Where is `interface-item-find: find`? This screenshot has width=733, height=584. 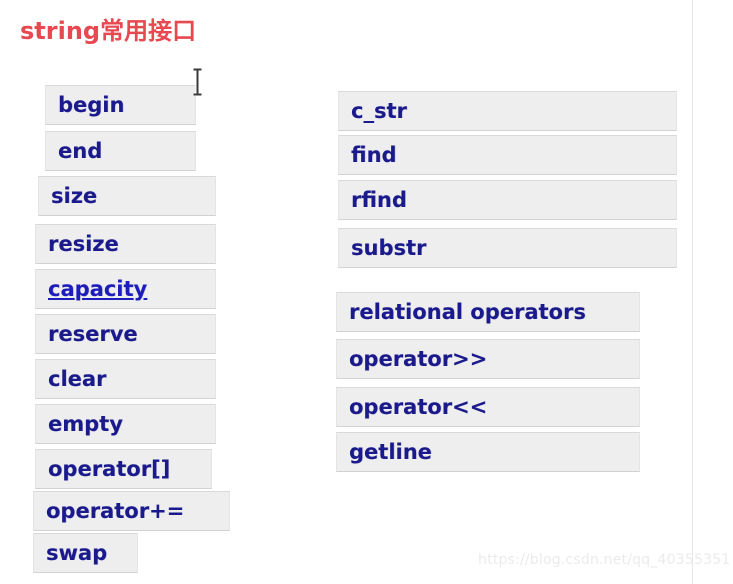 interface-item-find: find is located at coordinates (507, 155).